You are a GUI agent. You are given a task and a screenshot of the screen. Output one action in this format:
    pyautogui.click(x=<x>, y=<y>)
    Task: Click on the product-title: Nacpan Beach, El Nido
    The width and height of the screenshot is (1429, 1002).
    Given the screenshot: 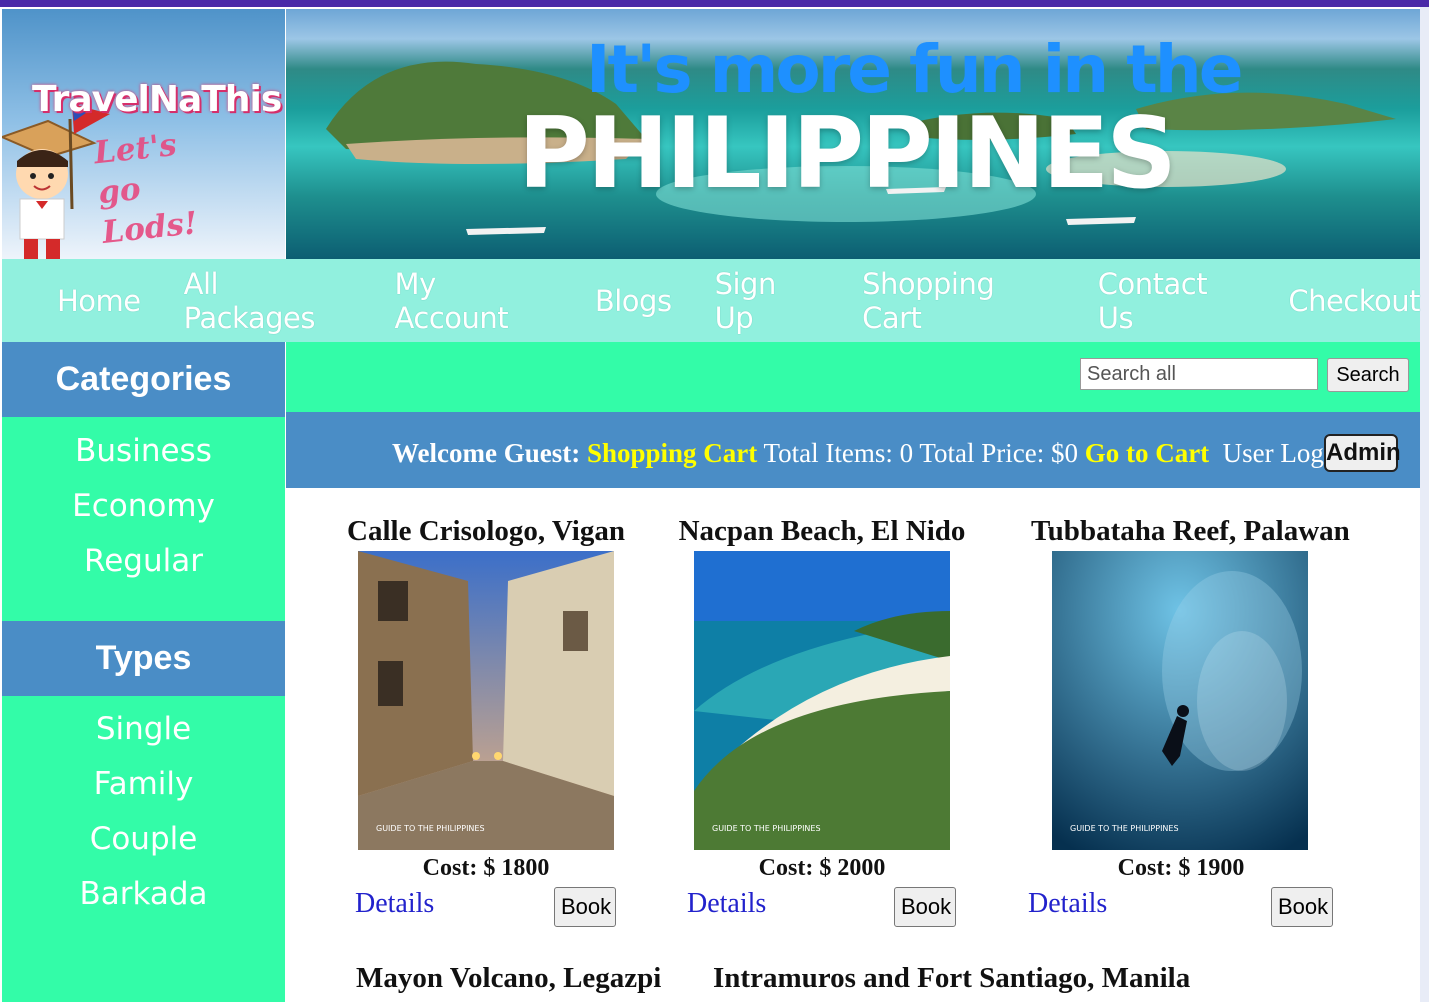 What is the action you would take?
    pyautogui.click(x=822, y=531)
    